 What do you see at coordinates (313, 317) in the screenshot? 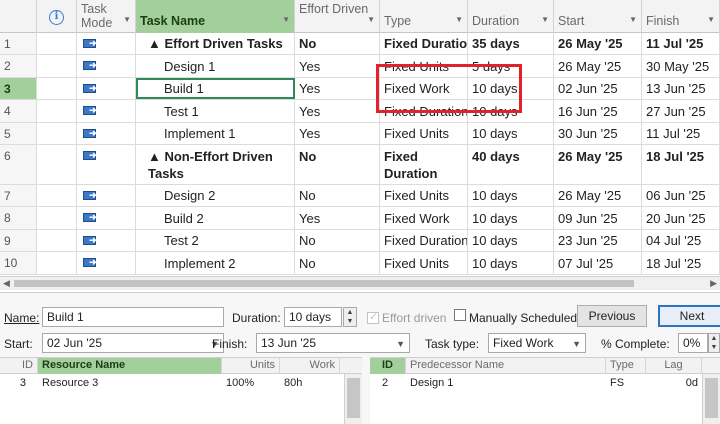
I see `duration-input: 10 days` at bounding box center [313, 317].